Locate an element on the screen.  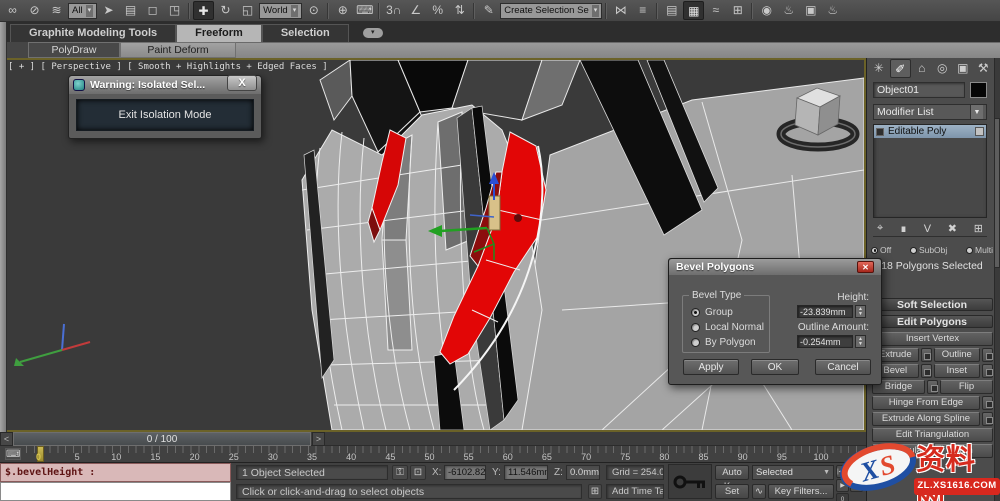
preview-selection-subobj: SubObj is located at coordinates (928, 250).